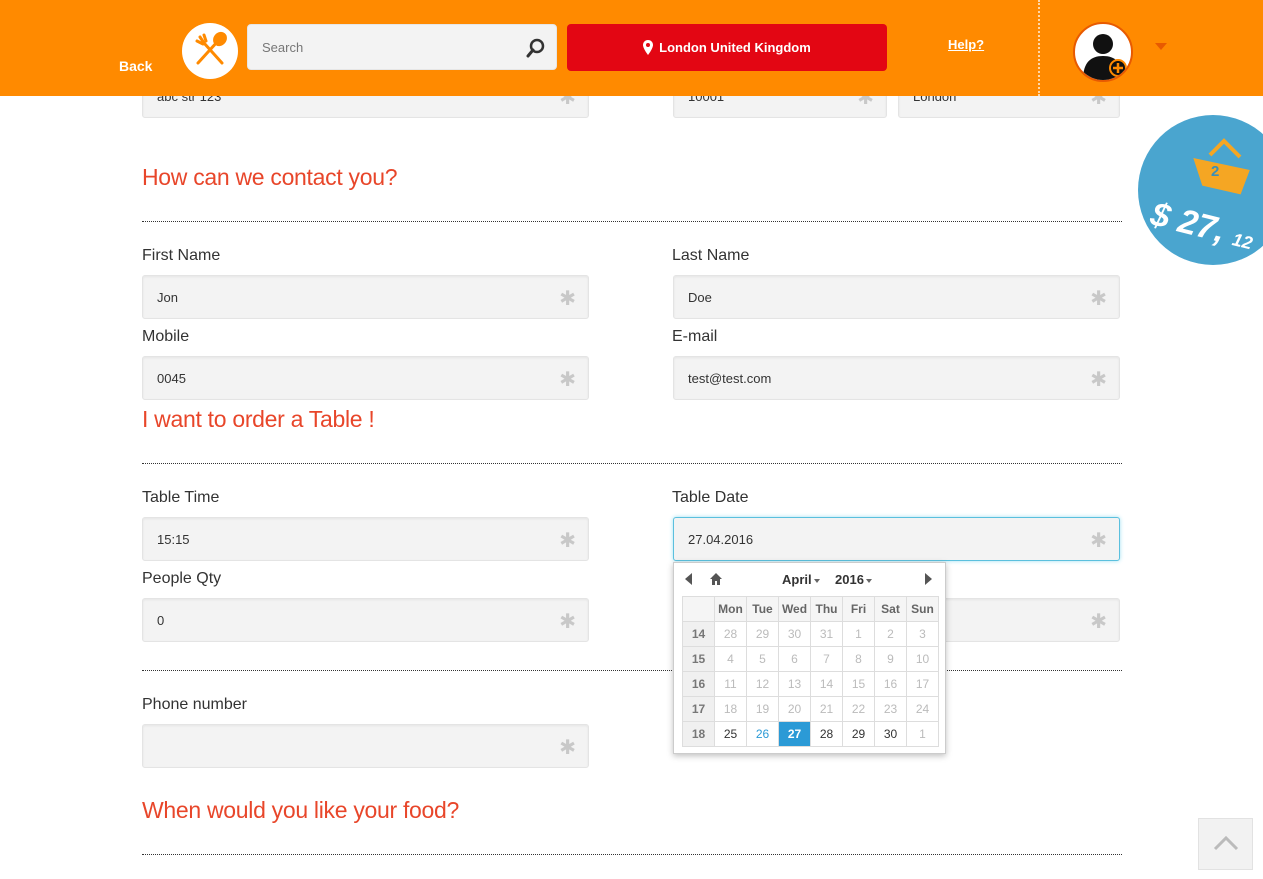  Describe the element at coordinates (858, 659) in the screenshot. I see `calendar-day: 8` at that location.